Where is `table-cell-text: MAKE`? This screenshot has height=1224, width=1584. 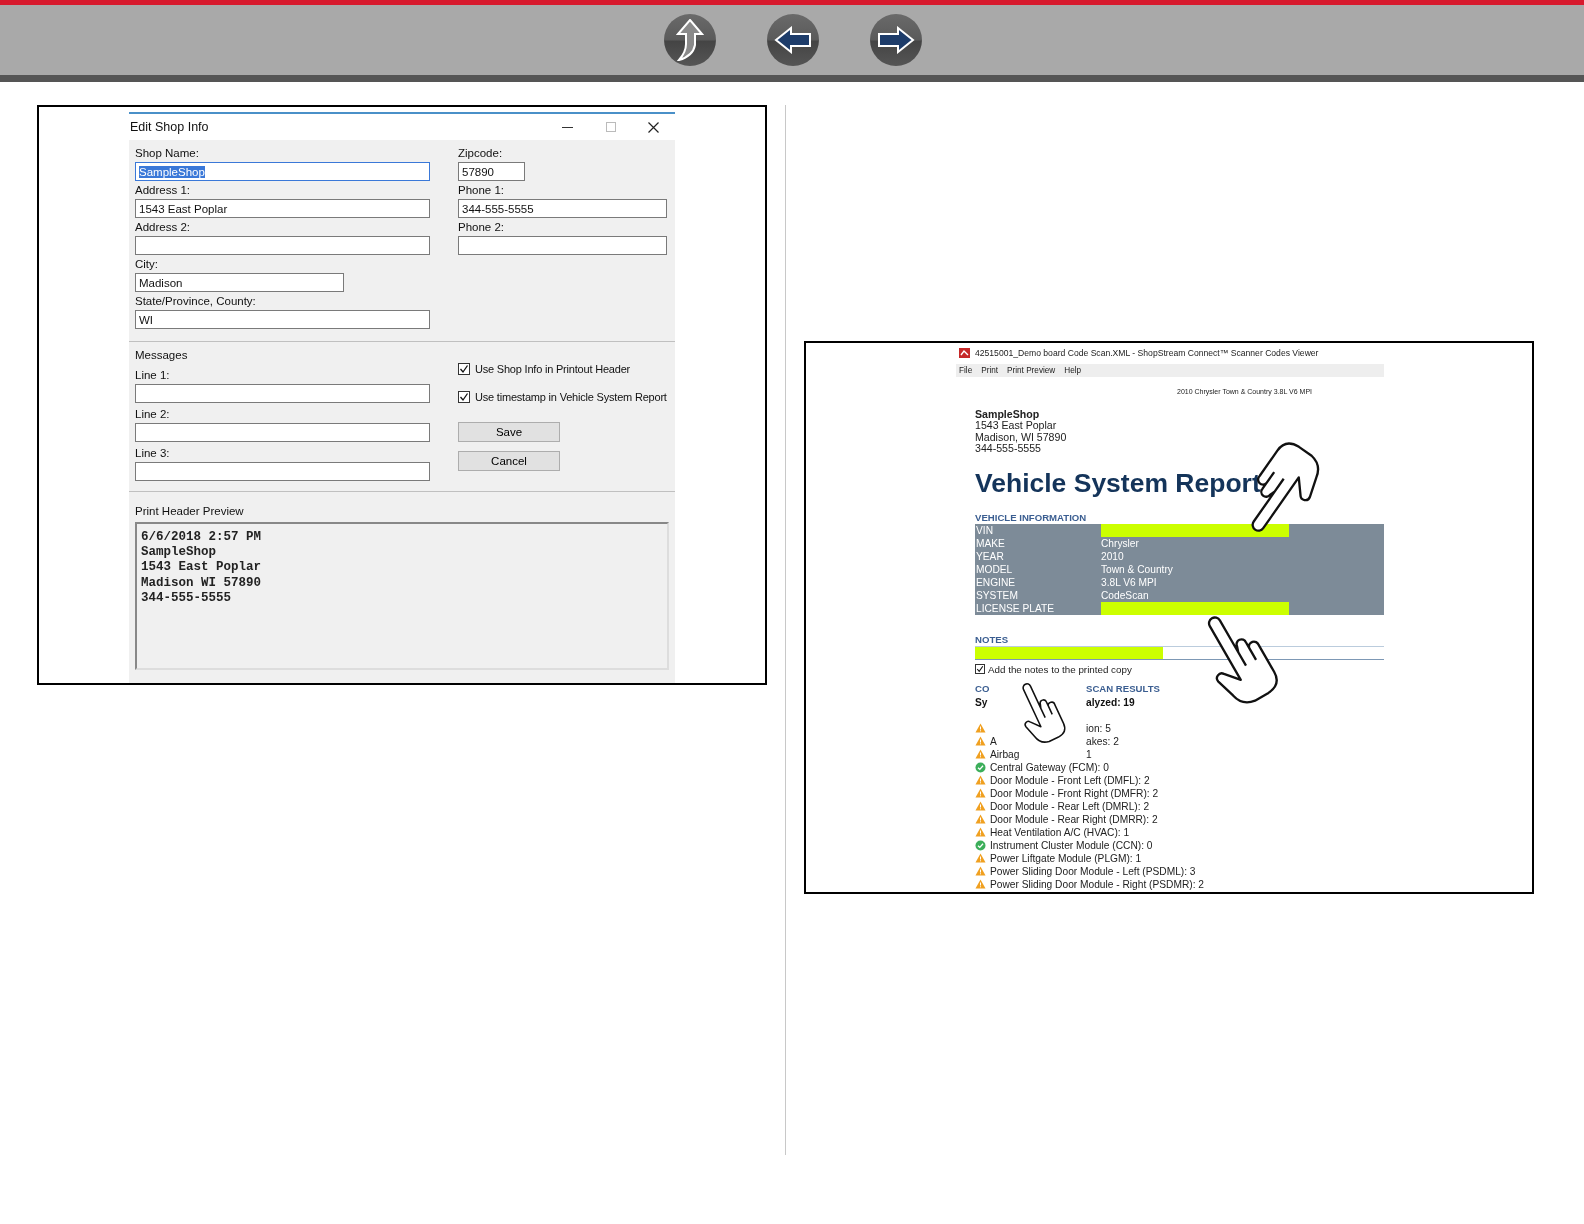
table-cell-text: MAKE is located at coordinates (990, 543).